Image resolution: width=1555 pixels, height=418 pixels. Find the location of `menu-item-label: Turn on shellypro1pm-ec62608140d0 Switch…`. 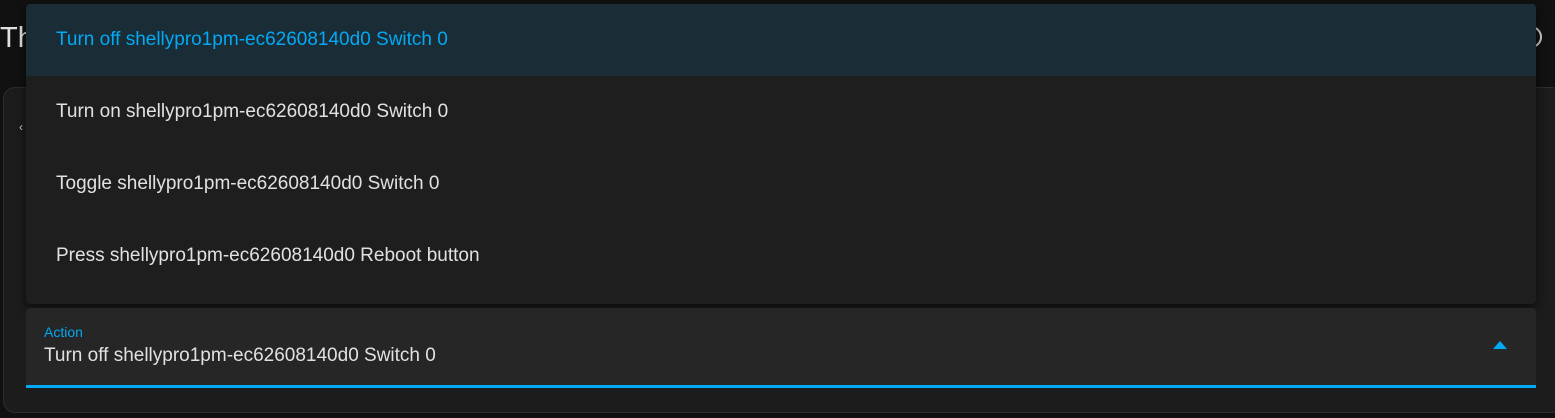

menu-item-label: Turn on shellypro1pm-ec62608140d0 Switch… is located at coordinates (252, 111).